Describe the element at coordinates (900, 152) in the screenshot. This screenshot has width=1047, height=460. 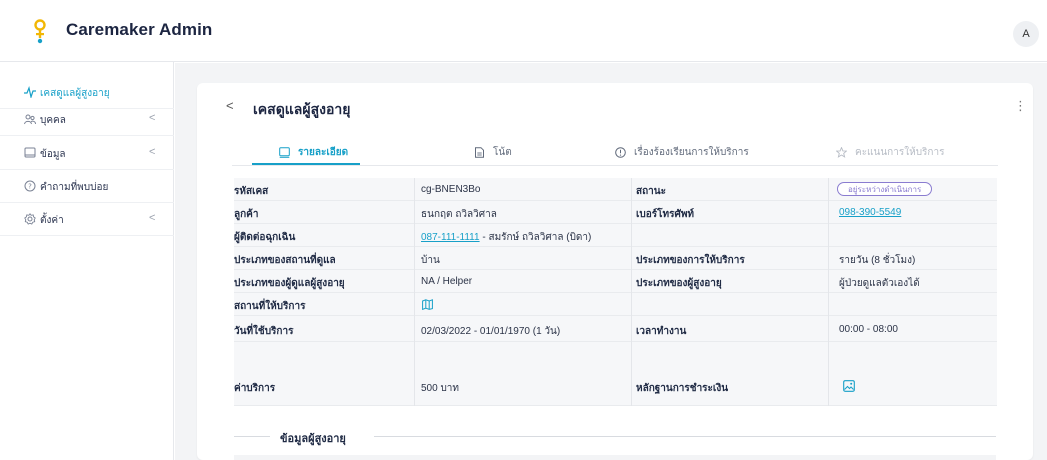
I see `tab-label: คะแนนการให้บริการ` at that location.